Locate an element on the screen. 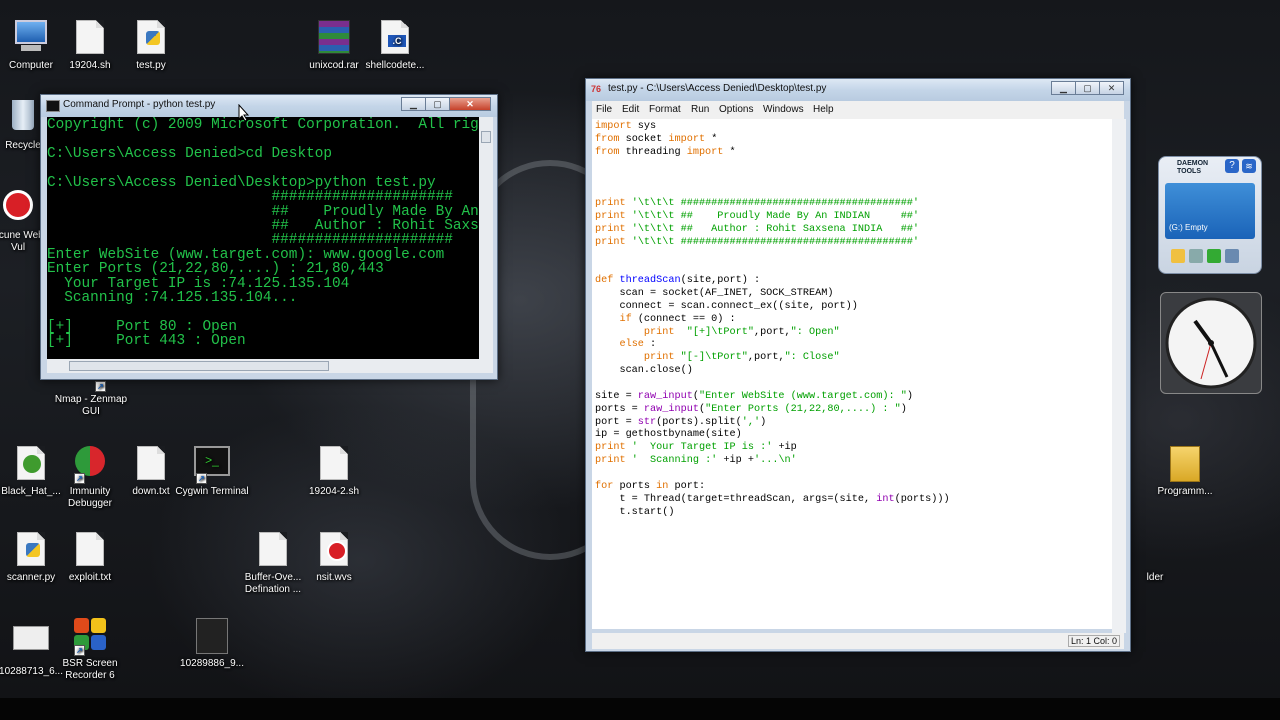 This screenshot has width=1280, height=720. code-line: def threadScan(site,port) : is located at coordinates (678, 281).